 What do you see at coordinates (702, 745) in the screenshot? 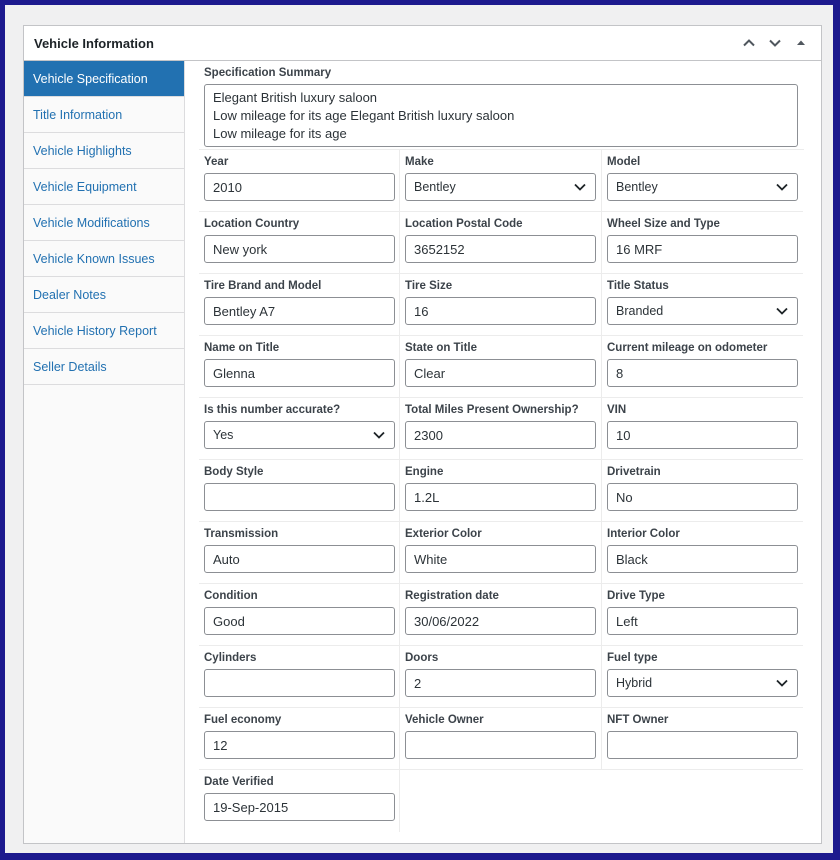
I see `nft-owner-input` at bounding box center [702, 745].